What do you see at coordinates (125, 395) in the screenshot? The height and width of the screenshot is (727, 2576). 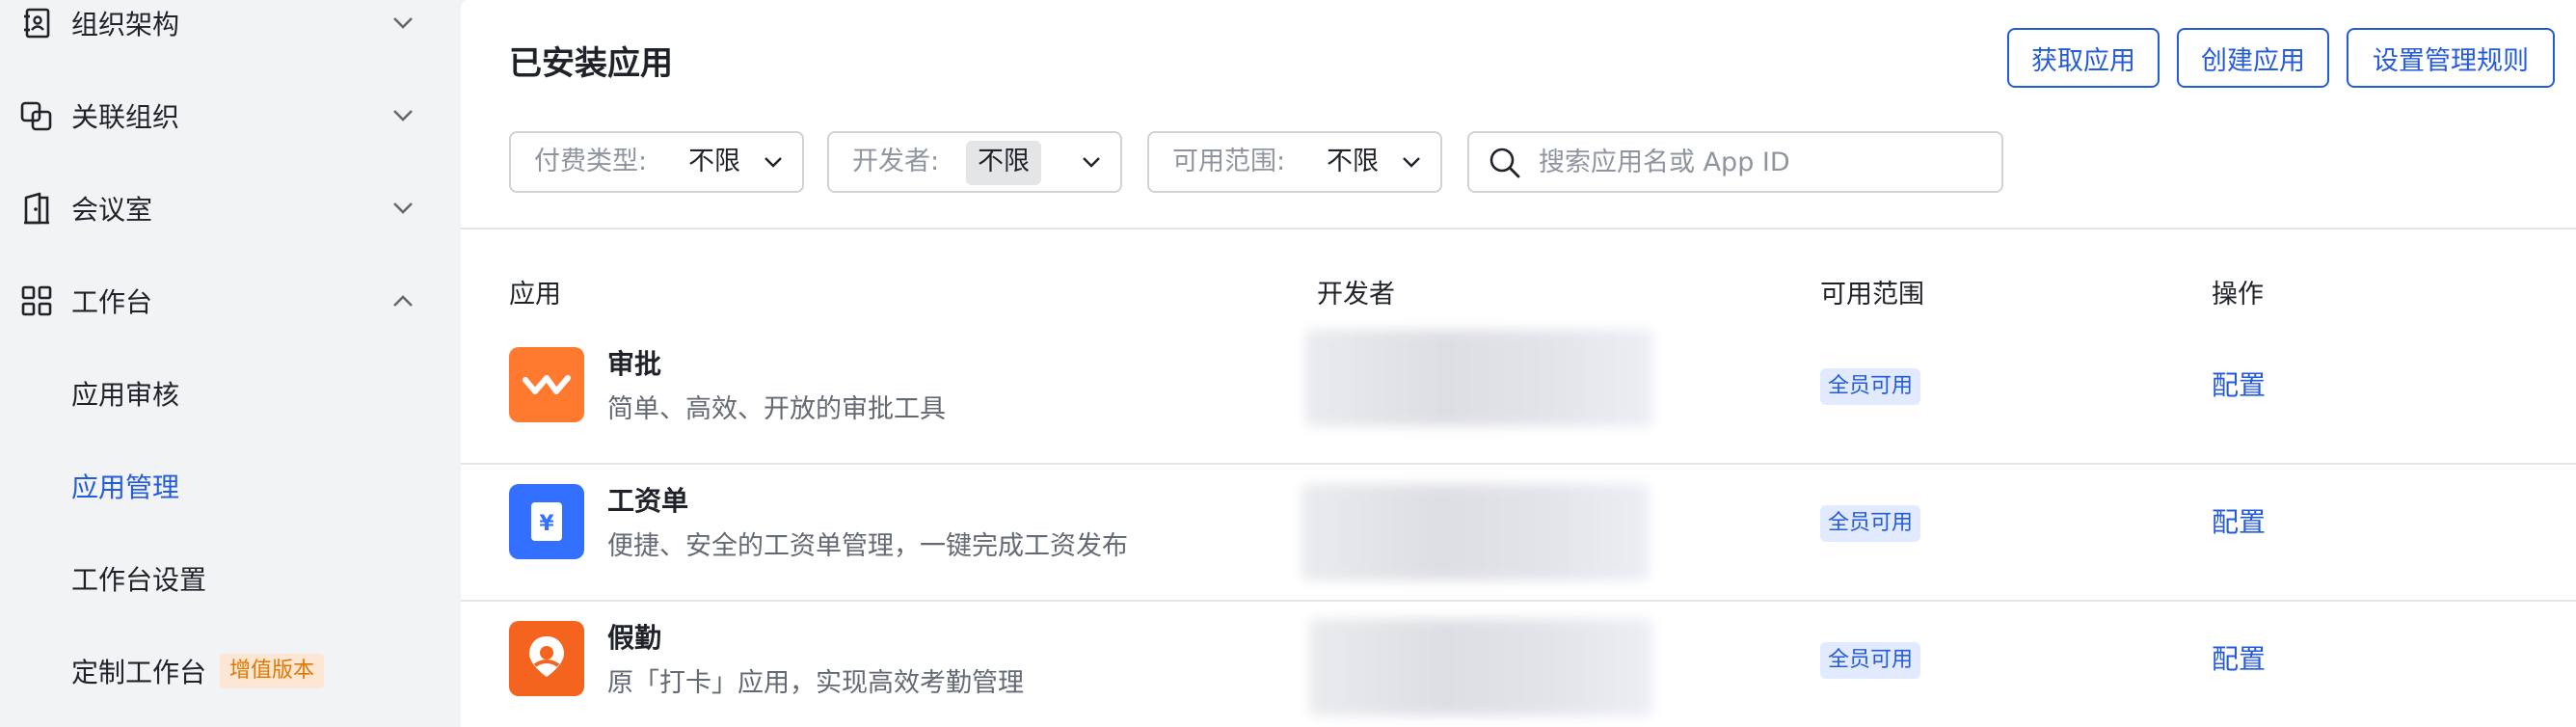 I see `sidebar-subitem-label: 应用审核` at bounding box center [125, 395].